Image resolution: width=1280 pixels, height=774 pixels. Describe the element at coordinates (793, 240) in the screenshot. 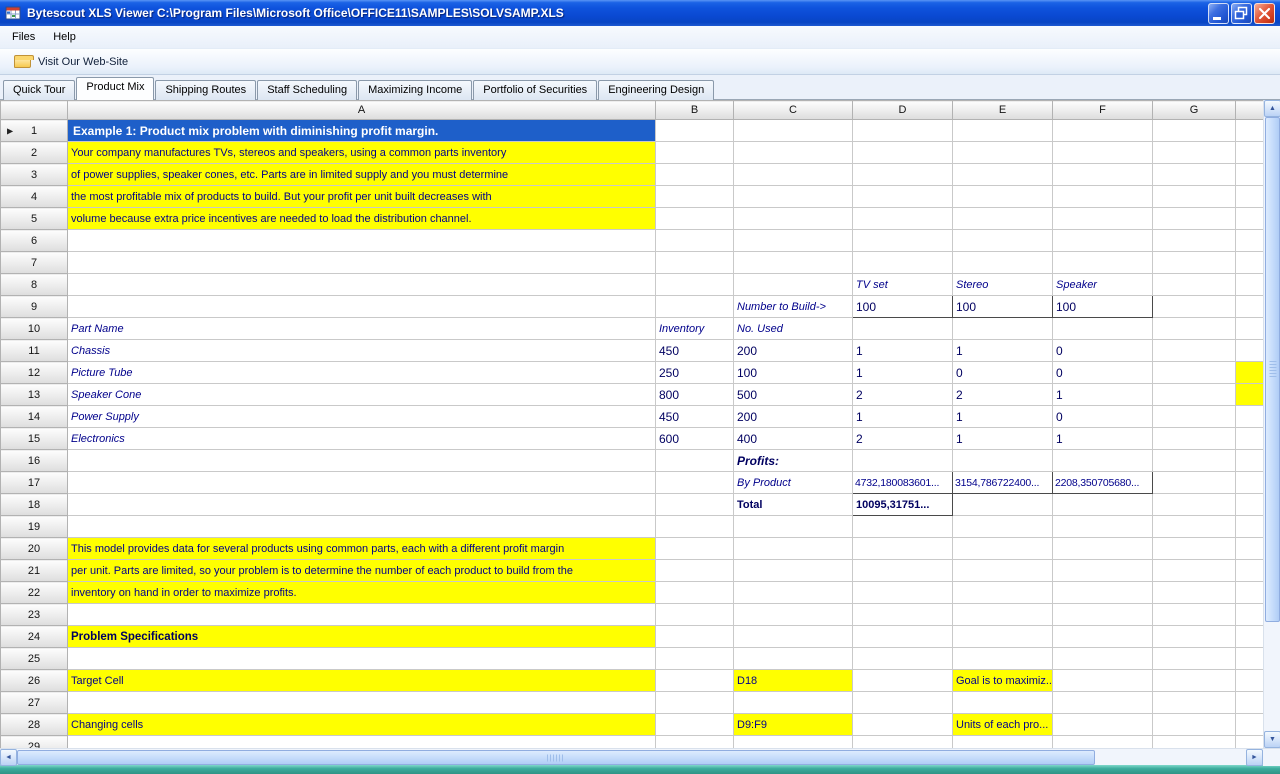

I see `cell-C6` at that location.